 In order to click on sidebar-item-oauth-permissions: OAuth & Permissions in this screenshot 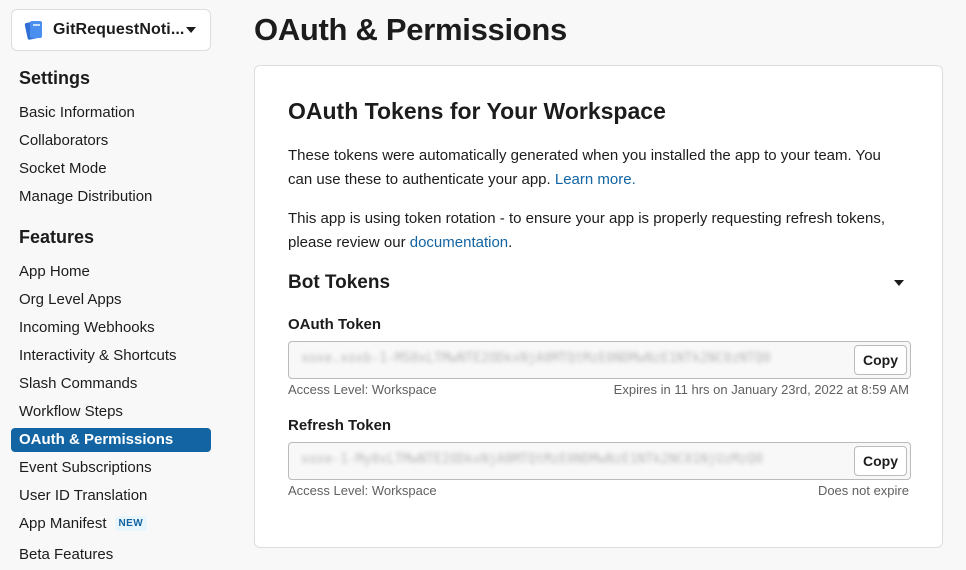, I will do `click(111, 440)`.